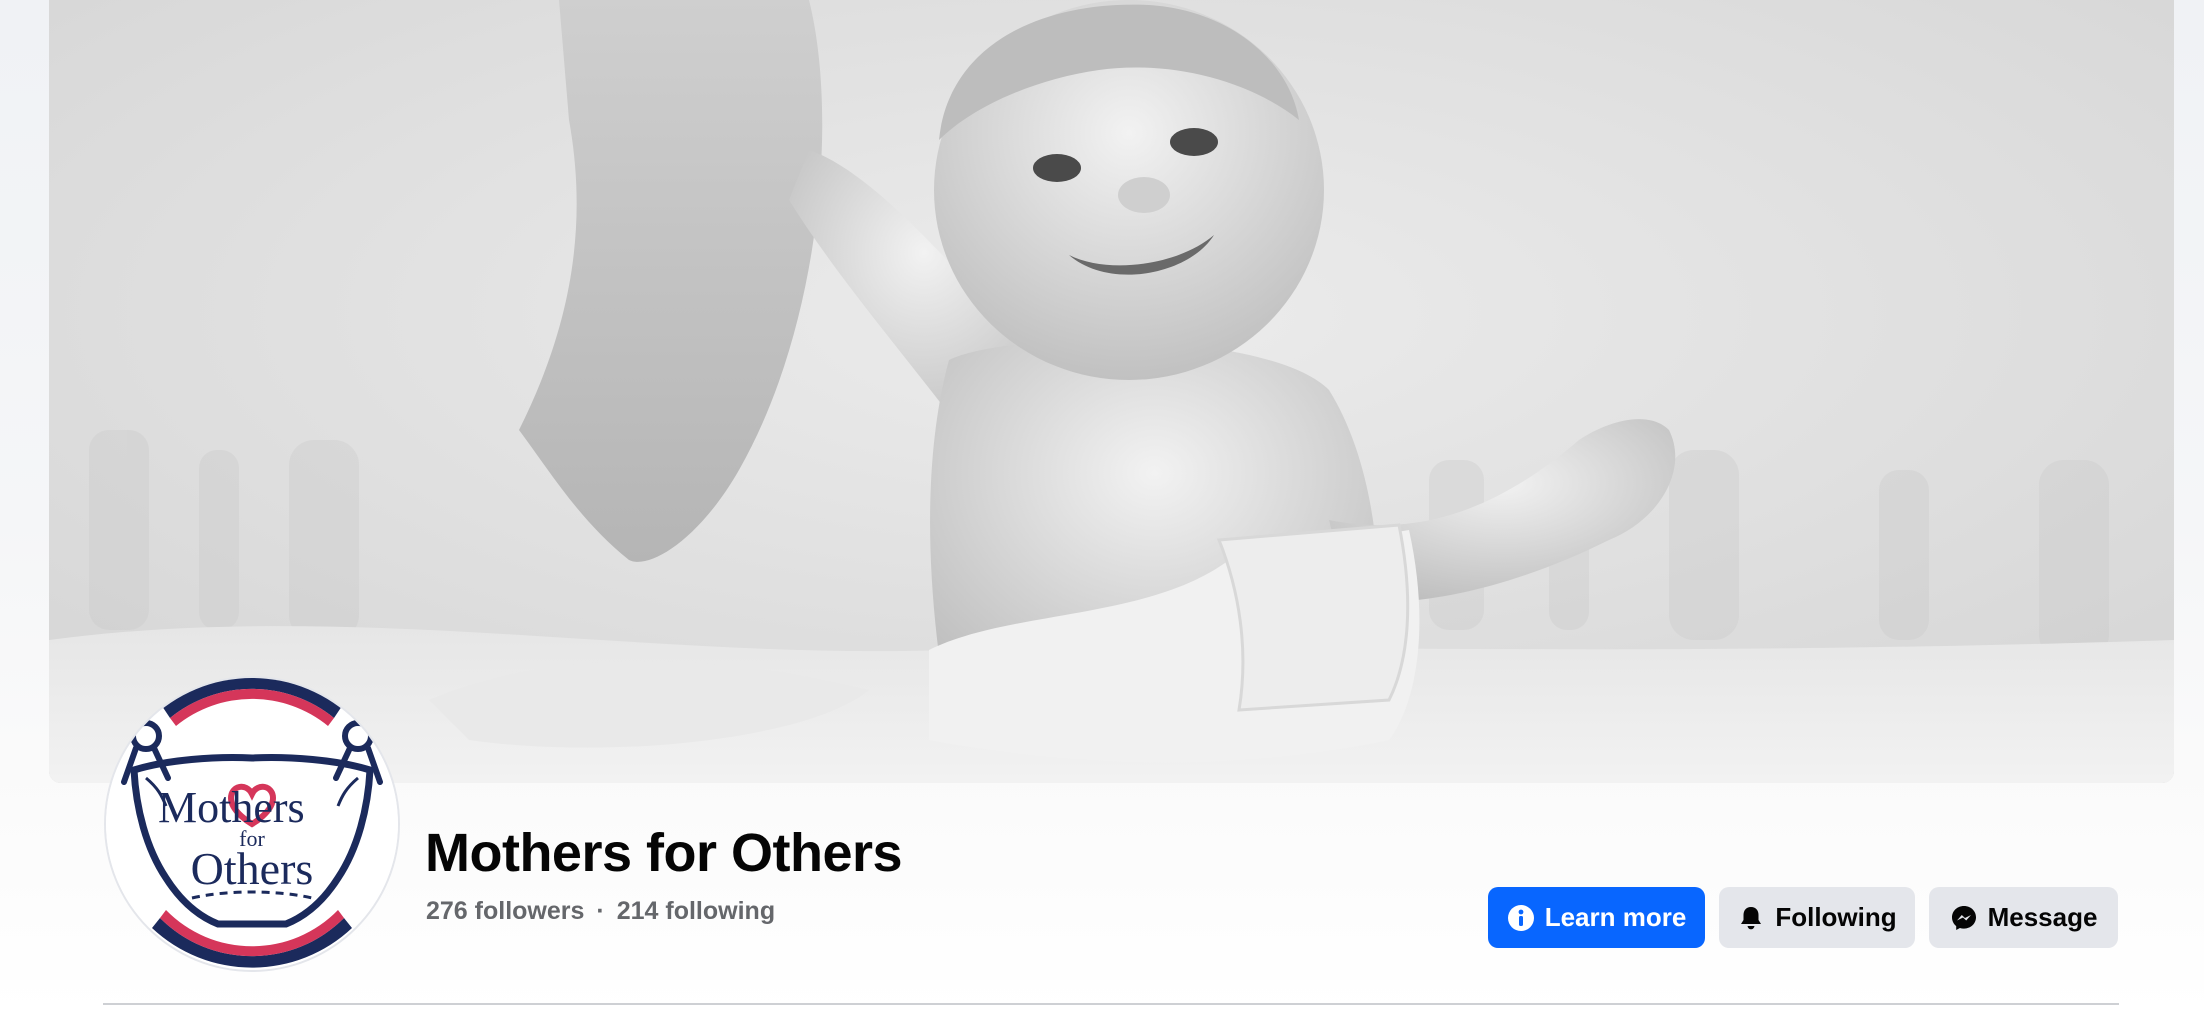 This screenshot has width=2204, height=1014. What do you see at coordinates (1521, 918) in the screenshot?
I see `info-icon` at bounding box center [1521, 918].